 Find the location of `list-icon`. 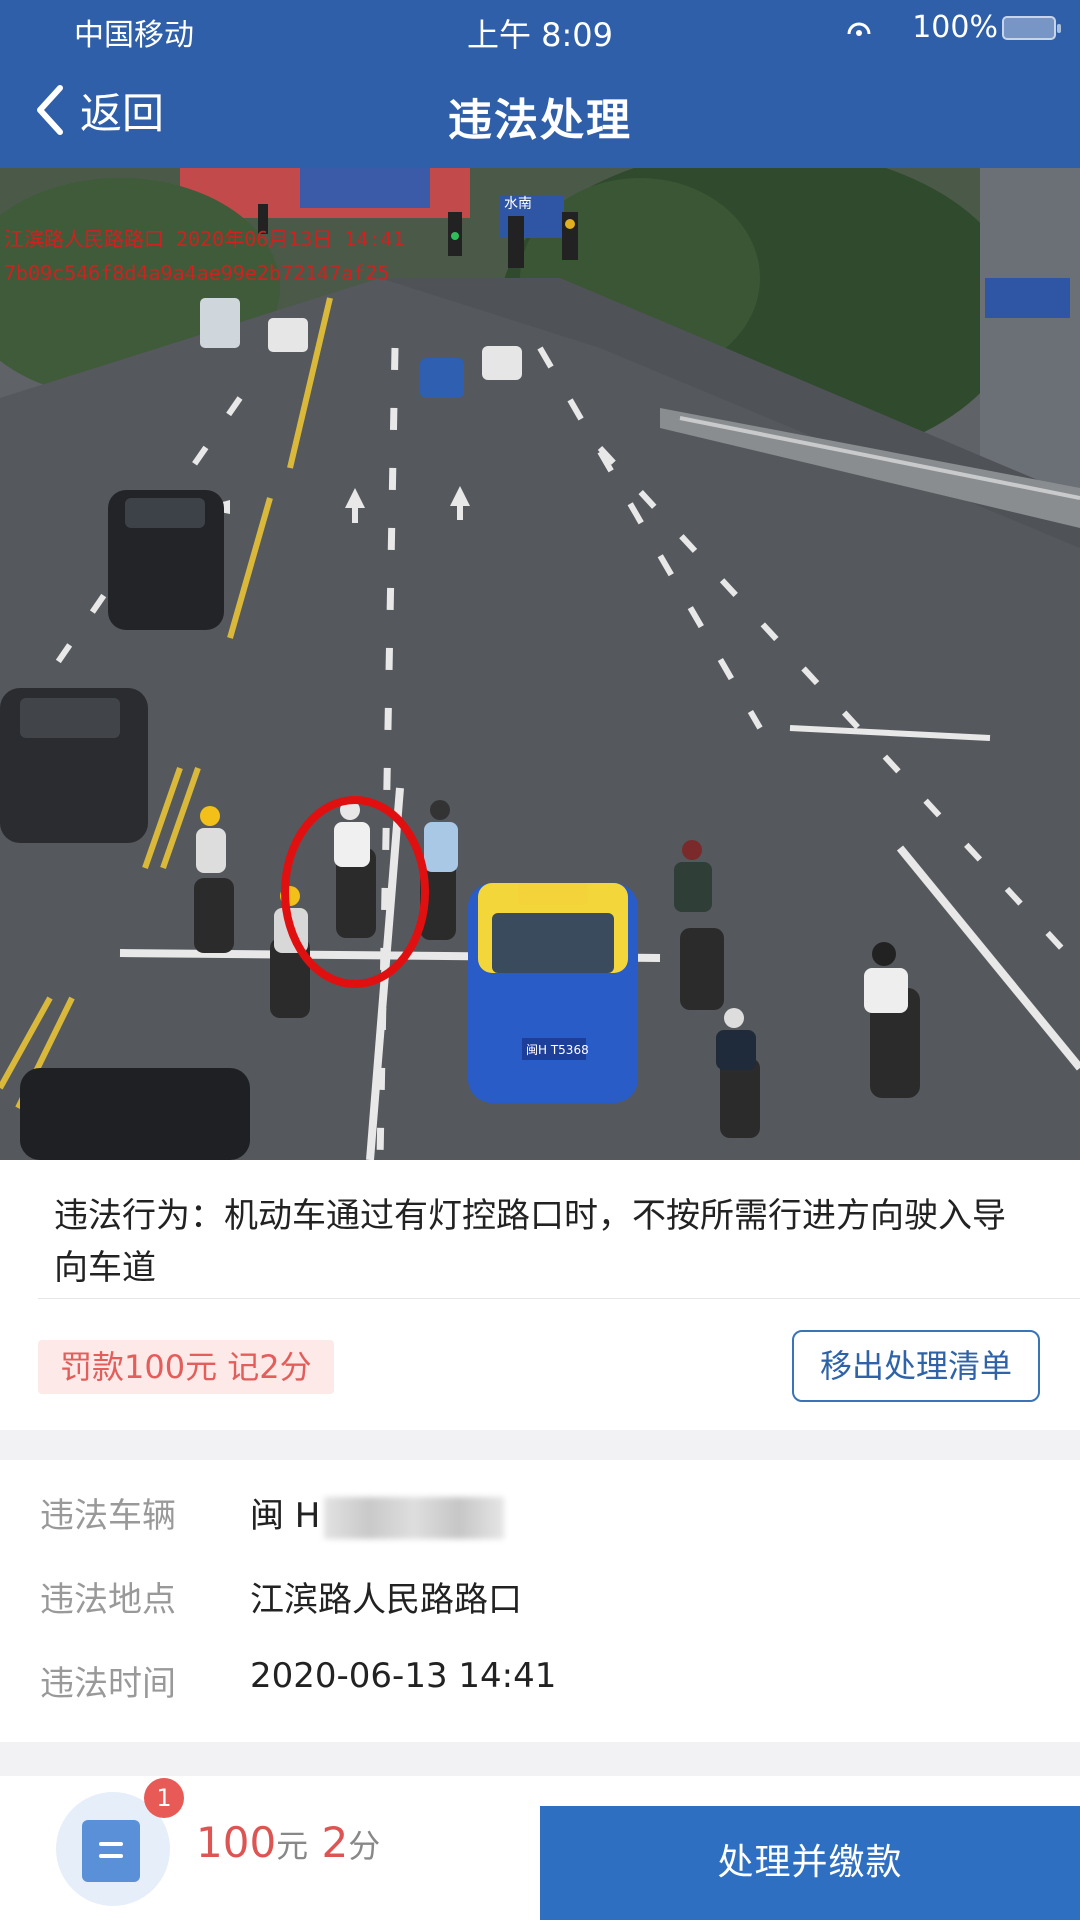

list-icon is located at coordinates (111, 1851).